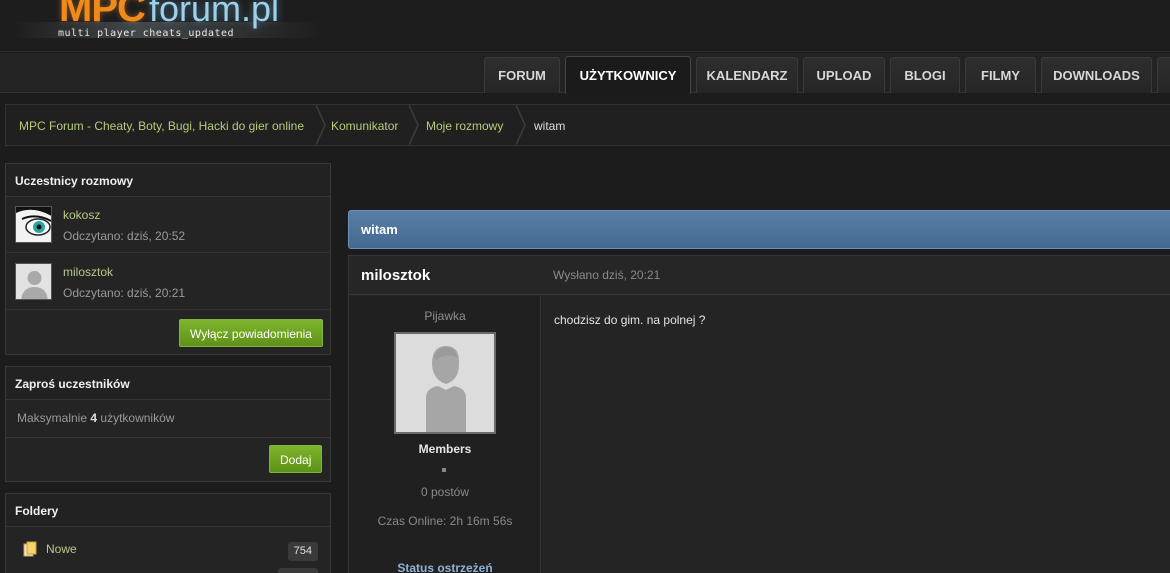  Describe the element at coordinates (628, 75) in the screenshot. I see `tab-users: Użytkownicy` at that location.